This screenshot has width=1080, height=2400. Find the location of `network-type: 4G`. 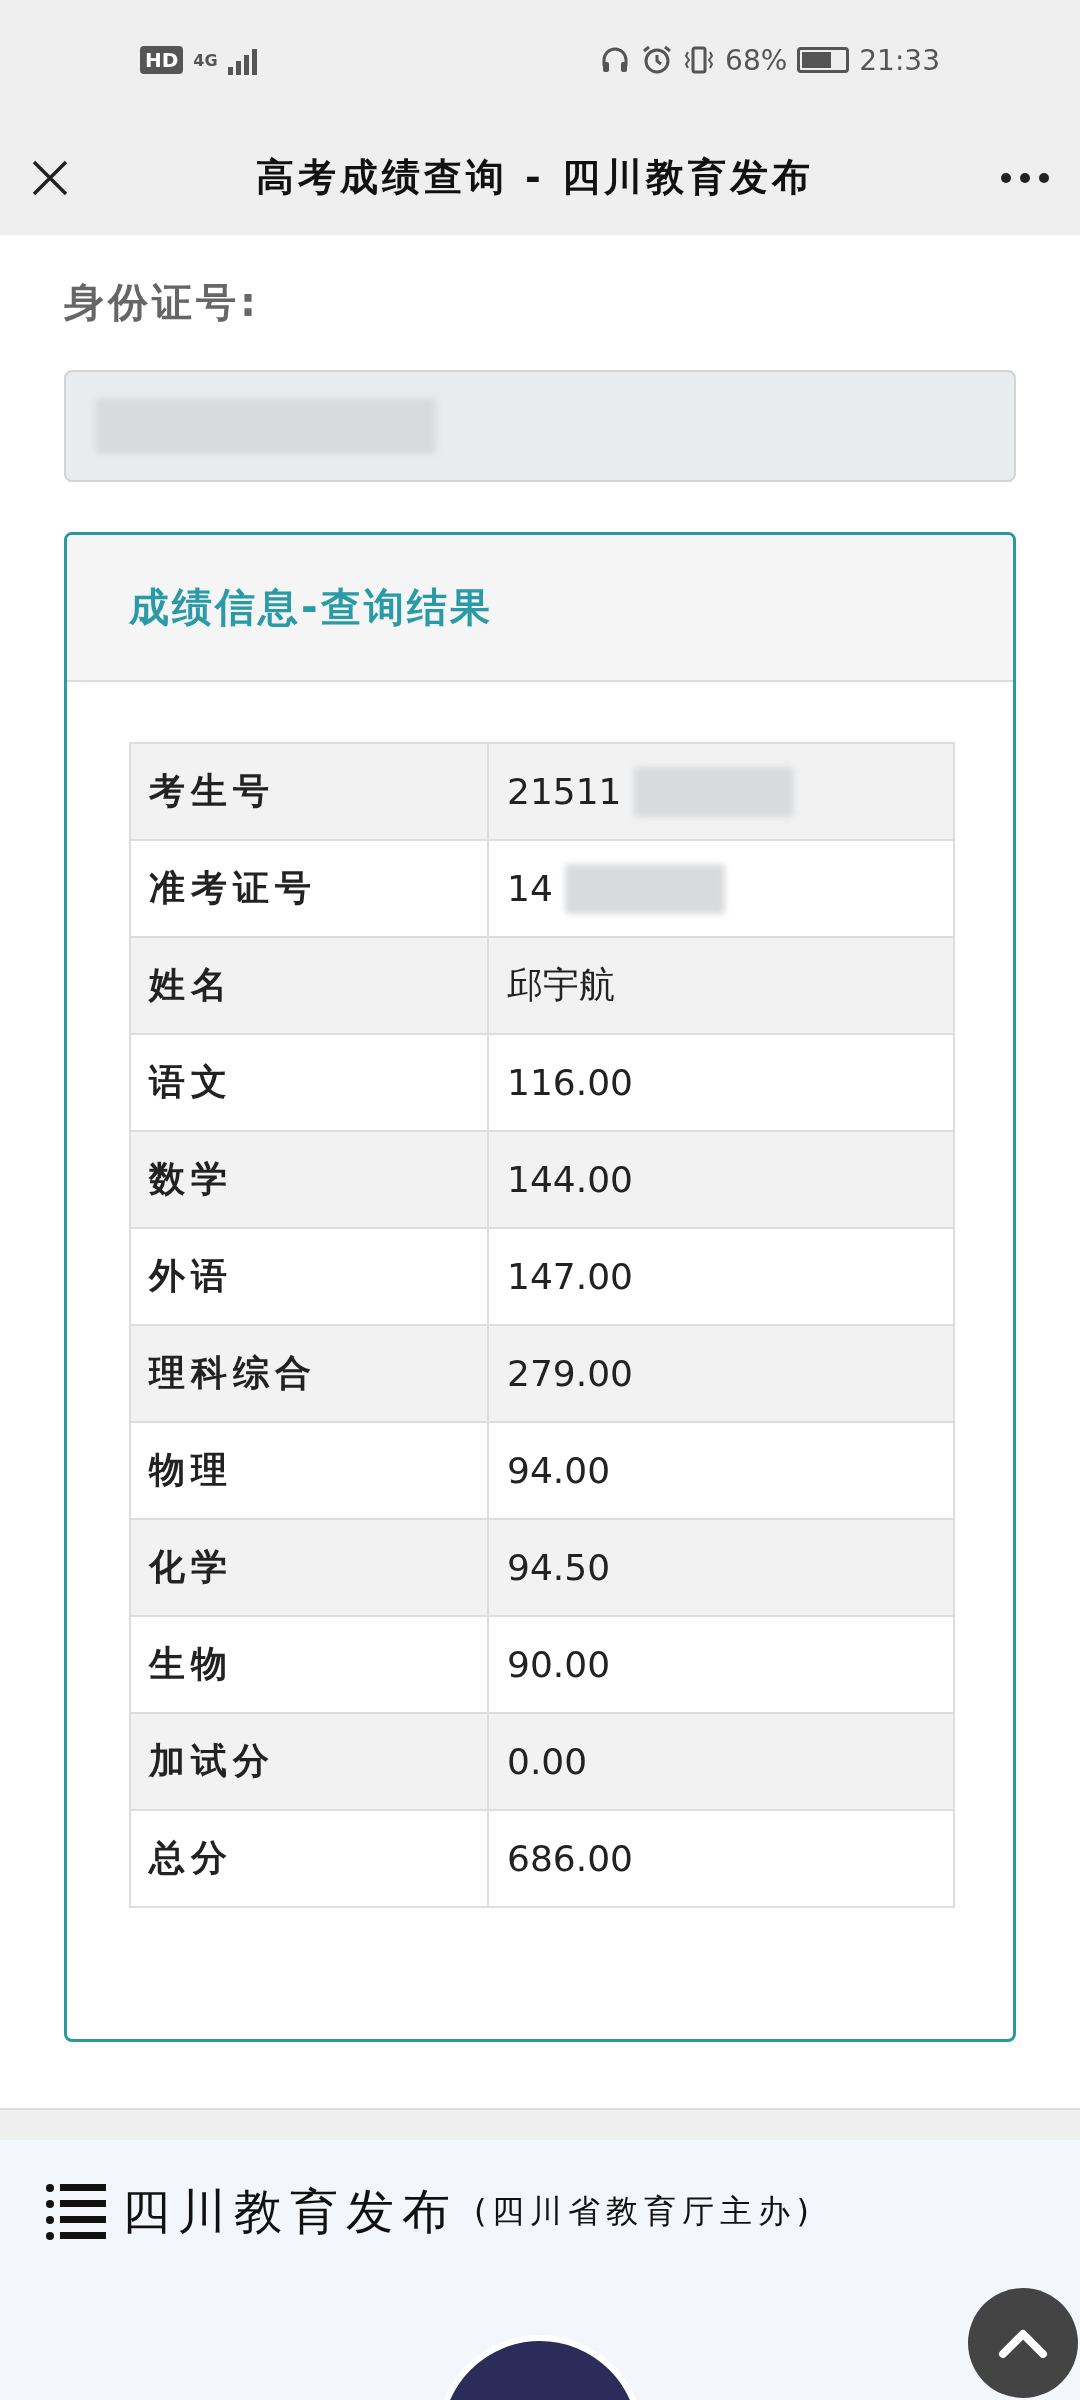

network-type: 4G is located at coordinates (205, 60).